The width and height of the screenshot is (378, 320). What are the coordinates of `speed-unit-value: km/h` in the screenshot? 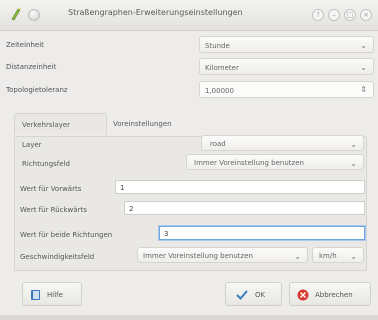 It's located at (328, 256).